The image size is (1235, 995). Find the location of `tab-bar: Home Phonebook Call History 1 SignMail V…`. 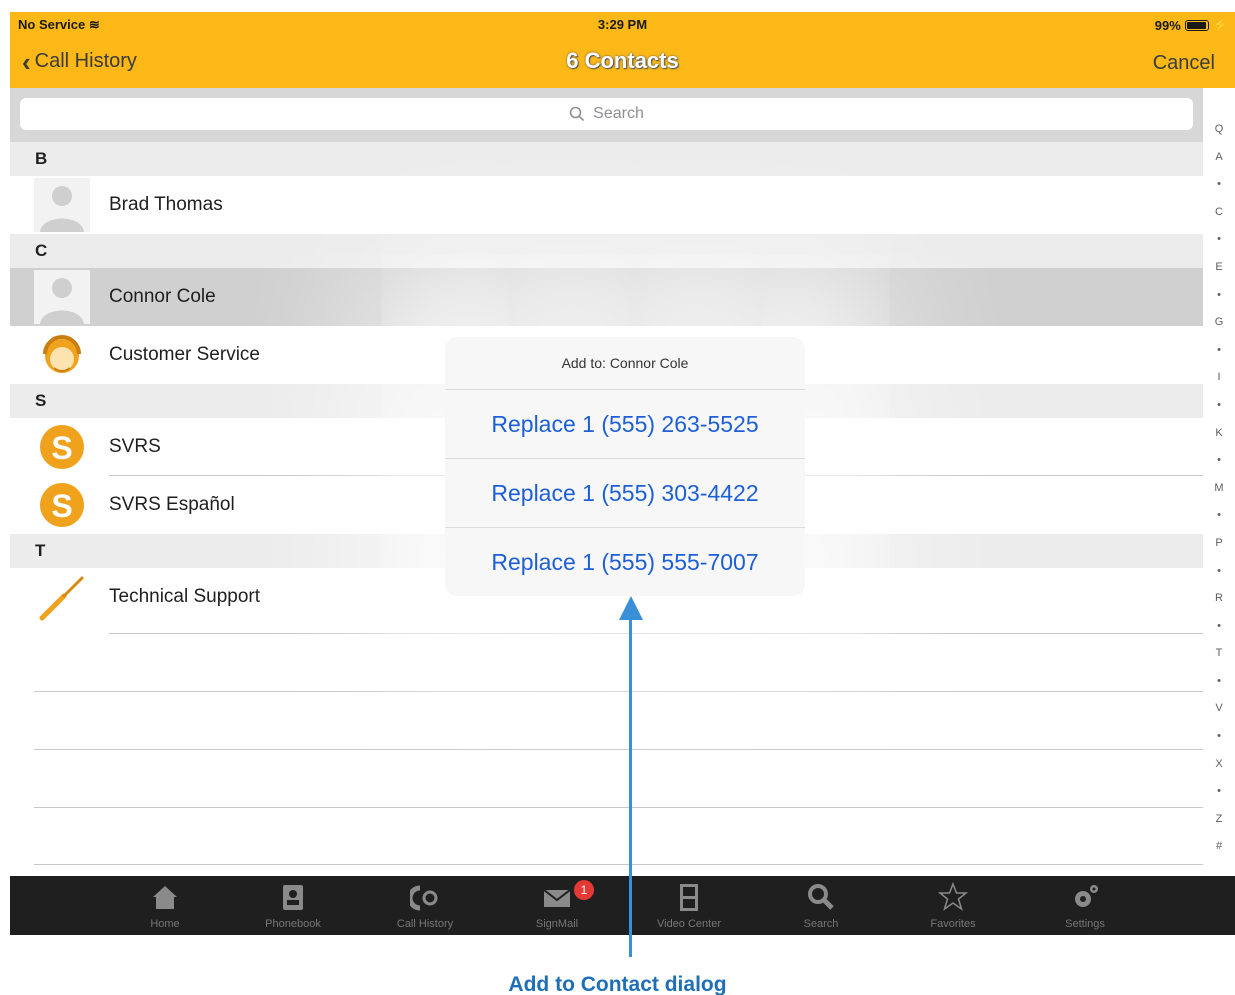

tab-bar: Home Phonebook Call History 1 SignMail V… is located at coordinates (622, 905).